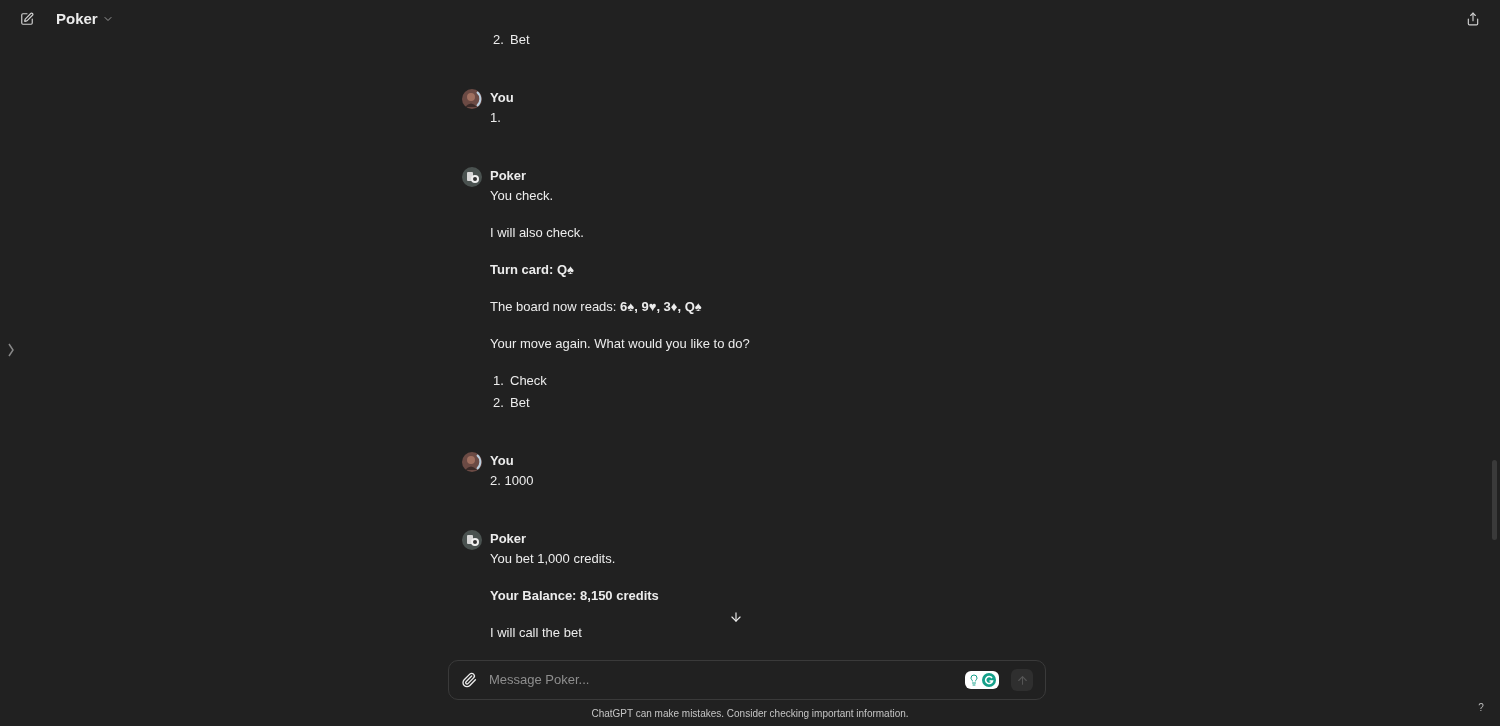 Image resolution: width=1500 pixels, height=726 pixels. Describe the element at coordinates (736, 617) in the screenshot. I see `arrow-down-icon` at that location.